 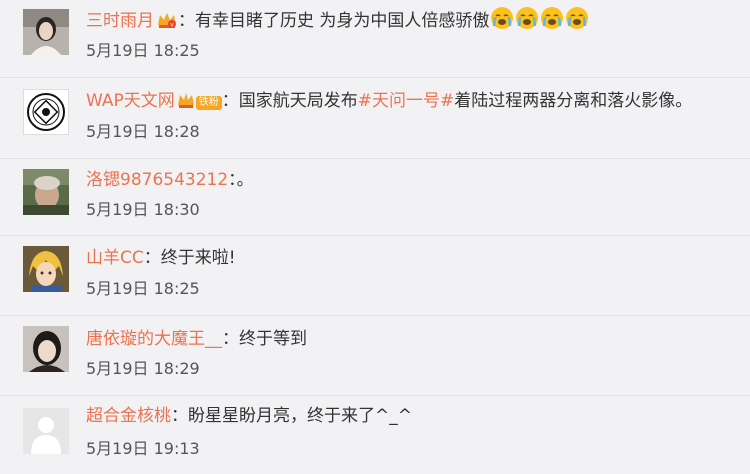 What do you see at coordinates (143, 368) in the screenshot?
I see `comment-time: 5月19日 18:29` at bounding box center [143, 368].